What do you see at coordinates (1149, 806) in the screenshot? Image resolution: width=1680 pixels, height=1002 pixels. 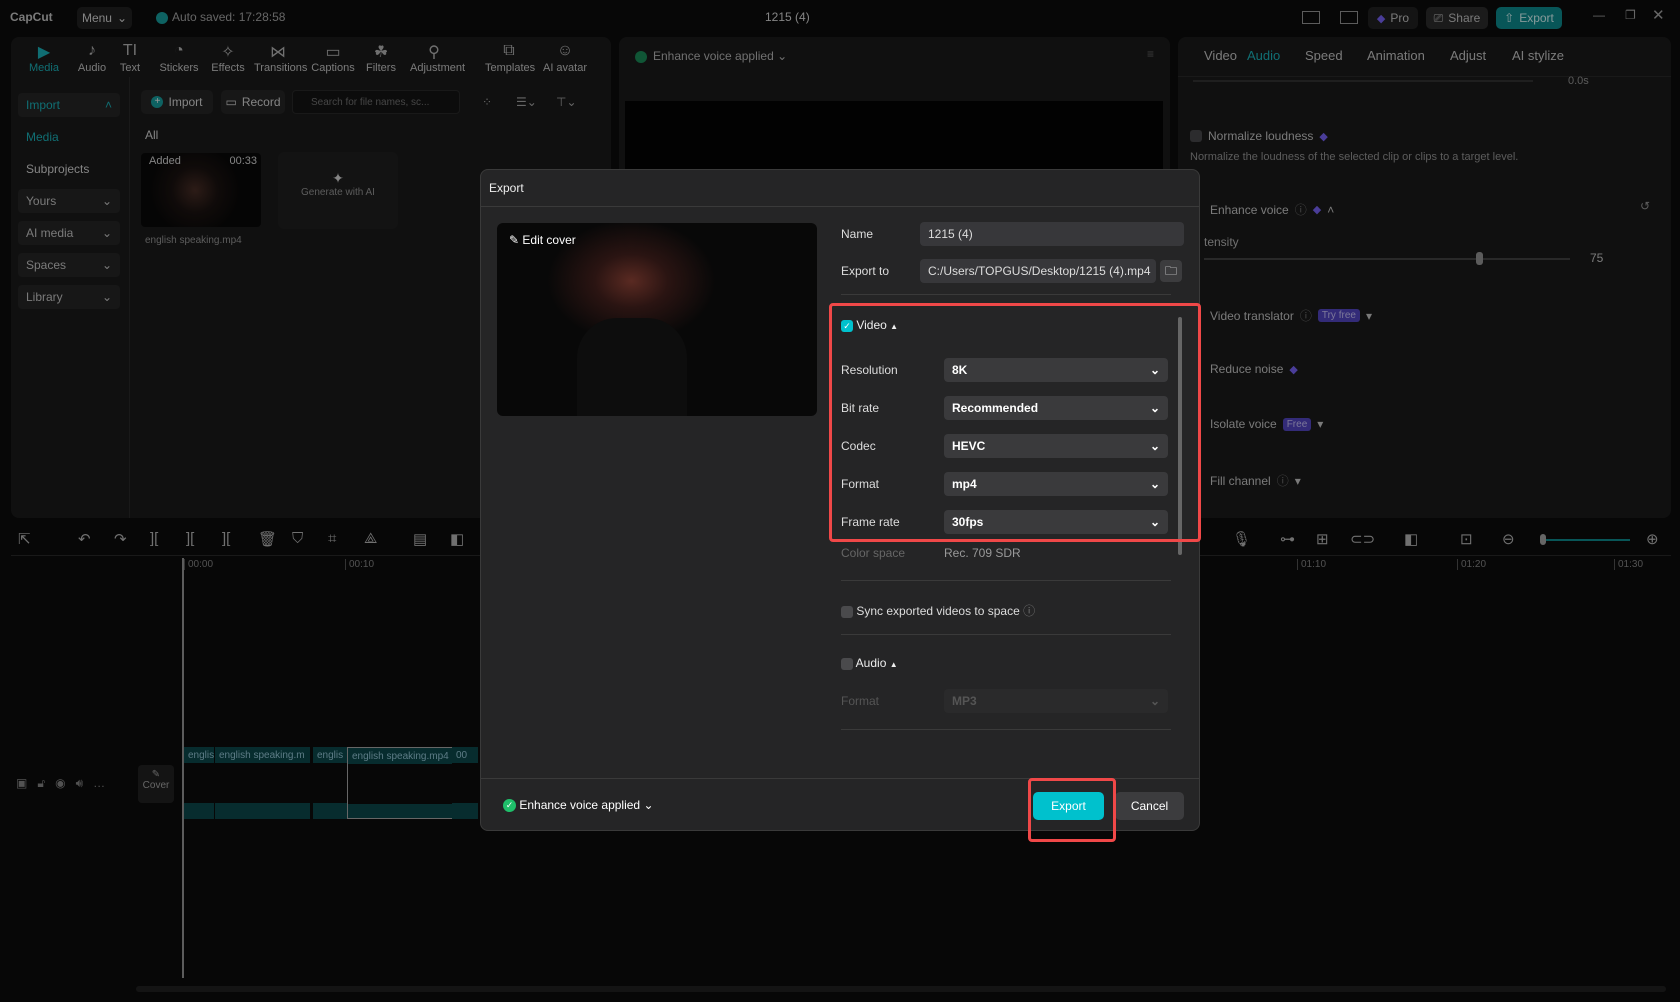 I see `cancel-button: Cancel` at bounding box center [1149, 806].